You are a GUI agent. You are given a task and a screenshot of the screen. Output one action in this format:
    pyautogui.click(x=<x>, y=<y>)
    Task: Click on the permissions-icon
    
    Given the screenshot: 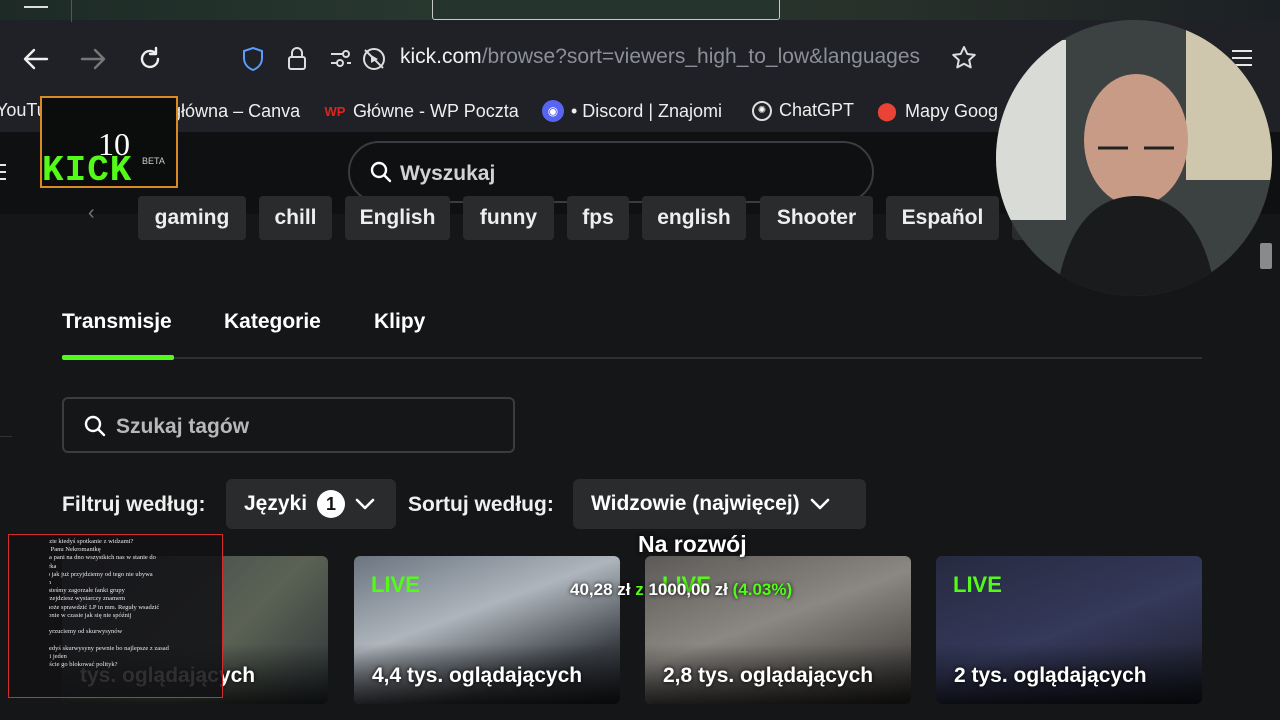 What is the action you would take?
    pyautogui.click(x=341, y=59)
    